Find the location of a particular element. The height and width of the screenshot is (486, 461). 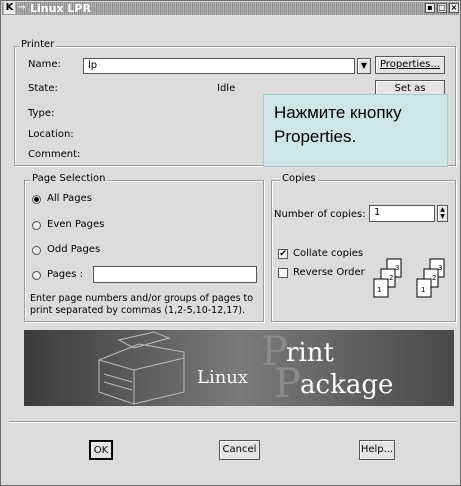

collate-preview-icon: 3 2 1 3 2 1 is located at coordinates (409, 278).